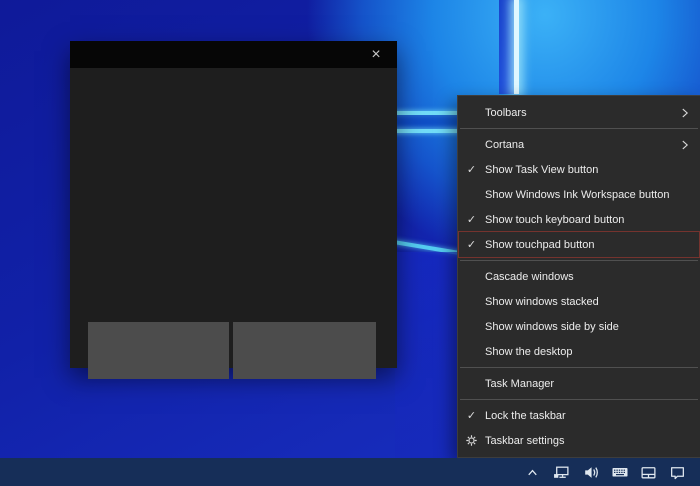 The height and width of the screenshot is (486, 700). I want to click on menu-item-toolbars: Toolbars, so click(579, 112).